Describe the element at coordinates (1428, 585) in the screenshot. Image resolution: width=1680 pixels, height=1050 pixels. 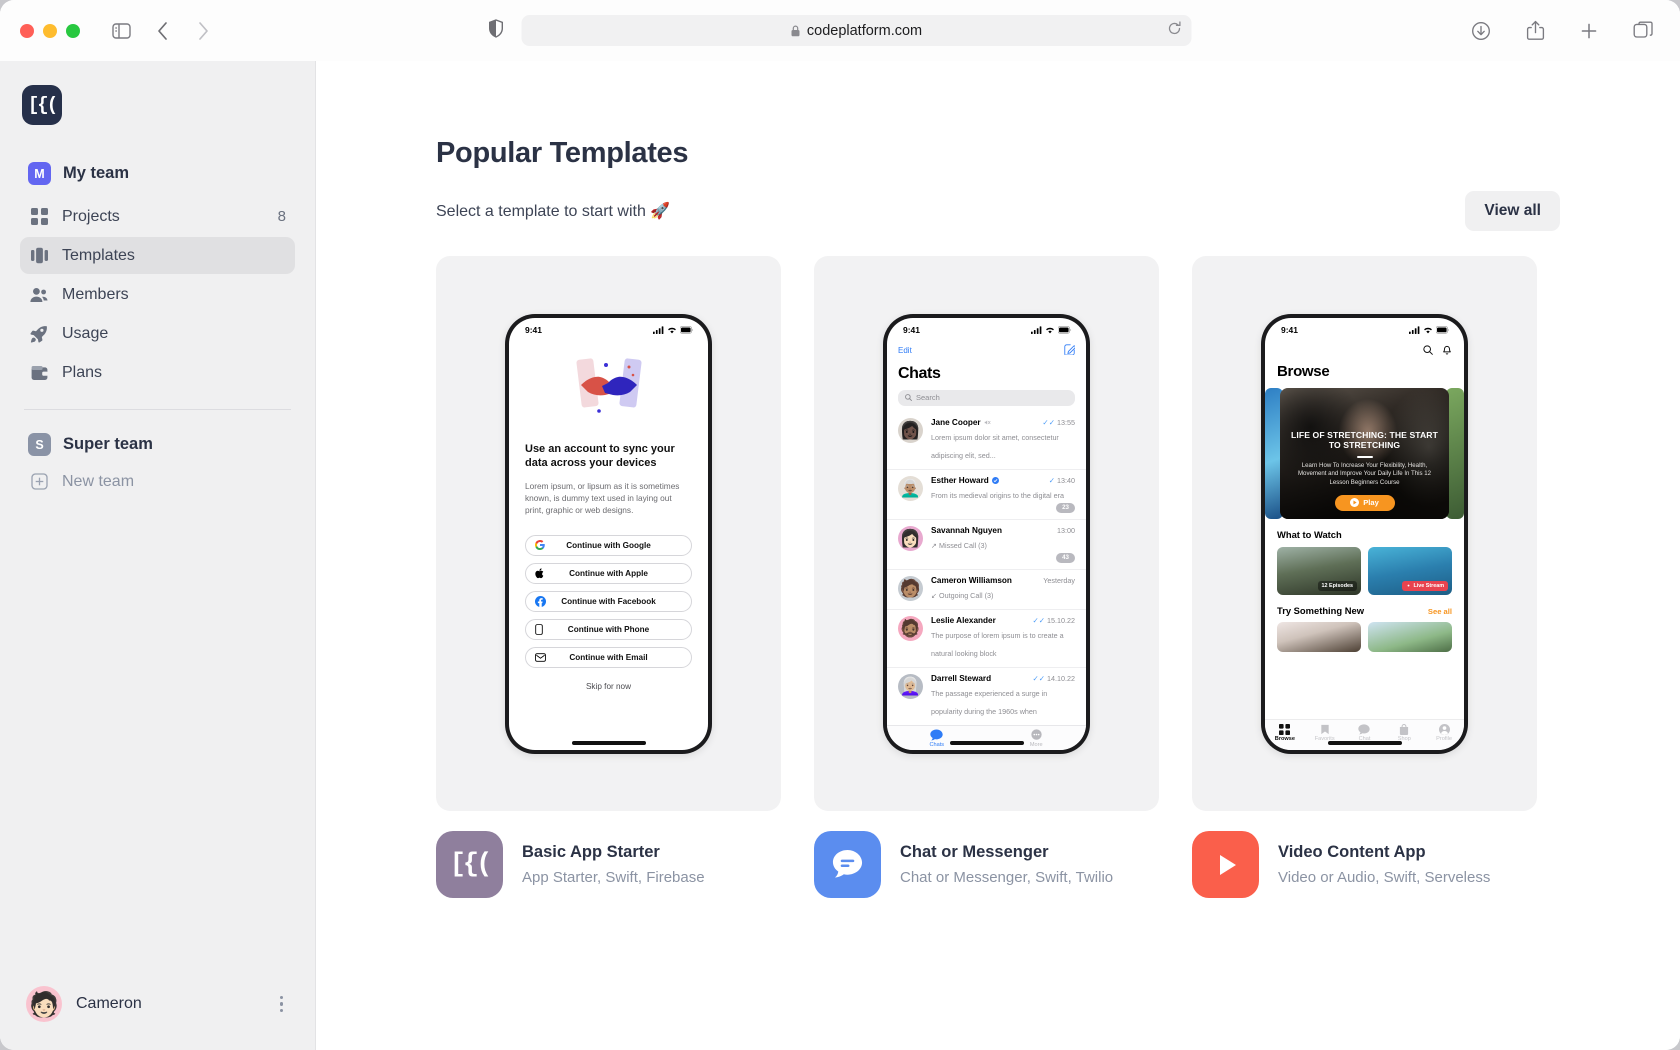
I see `live-stream-label: Live Stream` at that location.